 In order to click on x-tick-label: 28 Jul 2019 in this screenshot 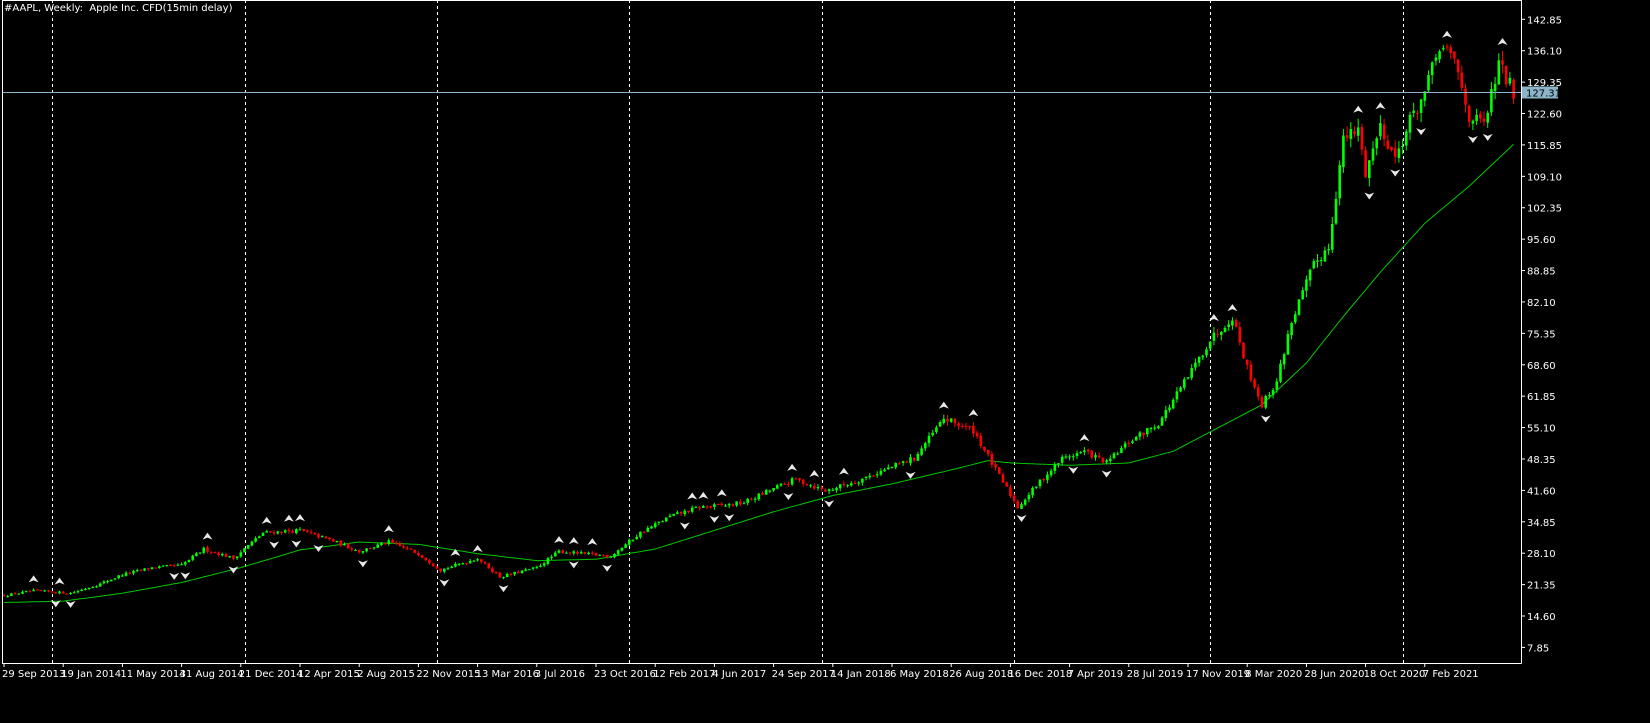, I will do `click(1155, 674)`.